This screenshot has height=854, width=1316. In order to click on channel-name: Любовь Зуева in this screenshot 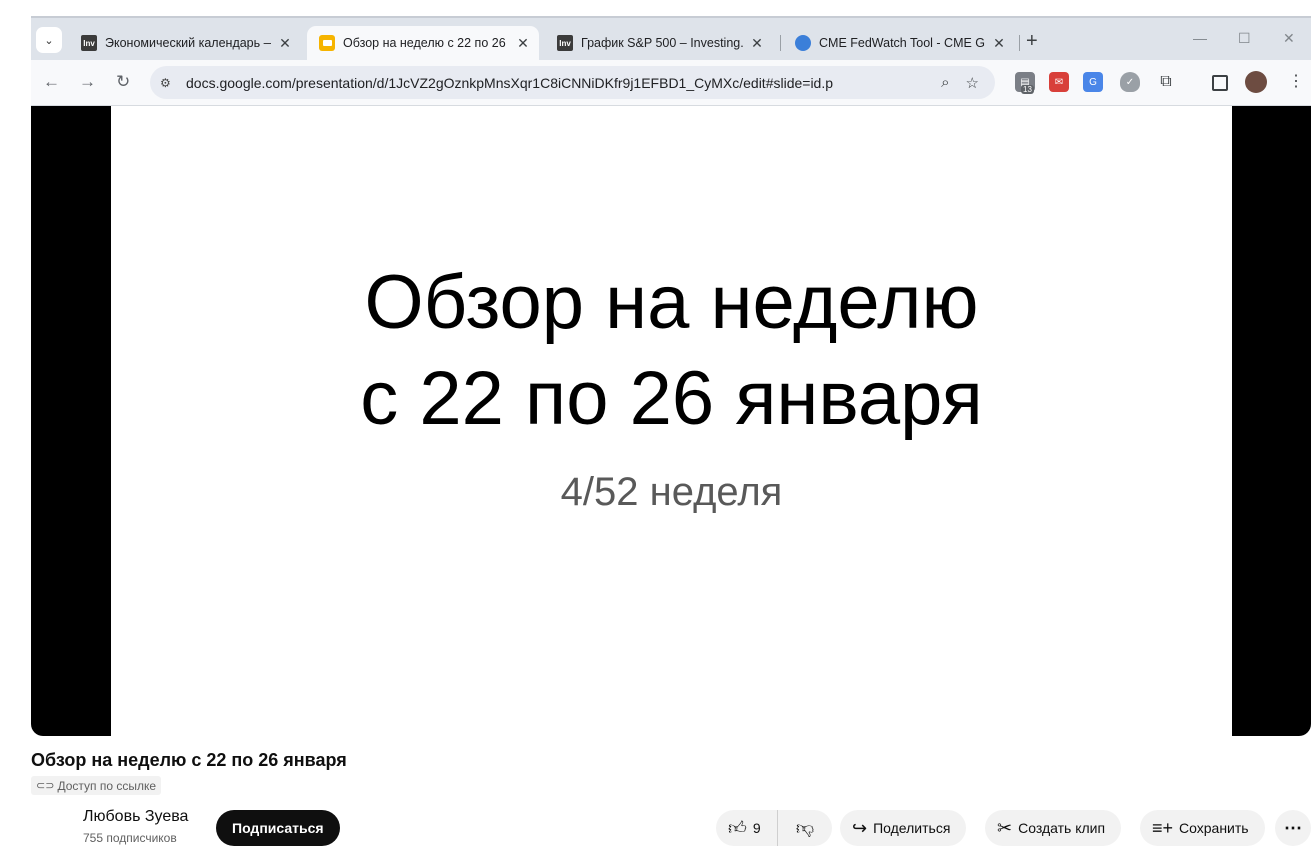, I will do `click(135, 817)`.